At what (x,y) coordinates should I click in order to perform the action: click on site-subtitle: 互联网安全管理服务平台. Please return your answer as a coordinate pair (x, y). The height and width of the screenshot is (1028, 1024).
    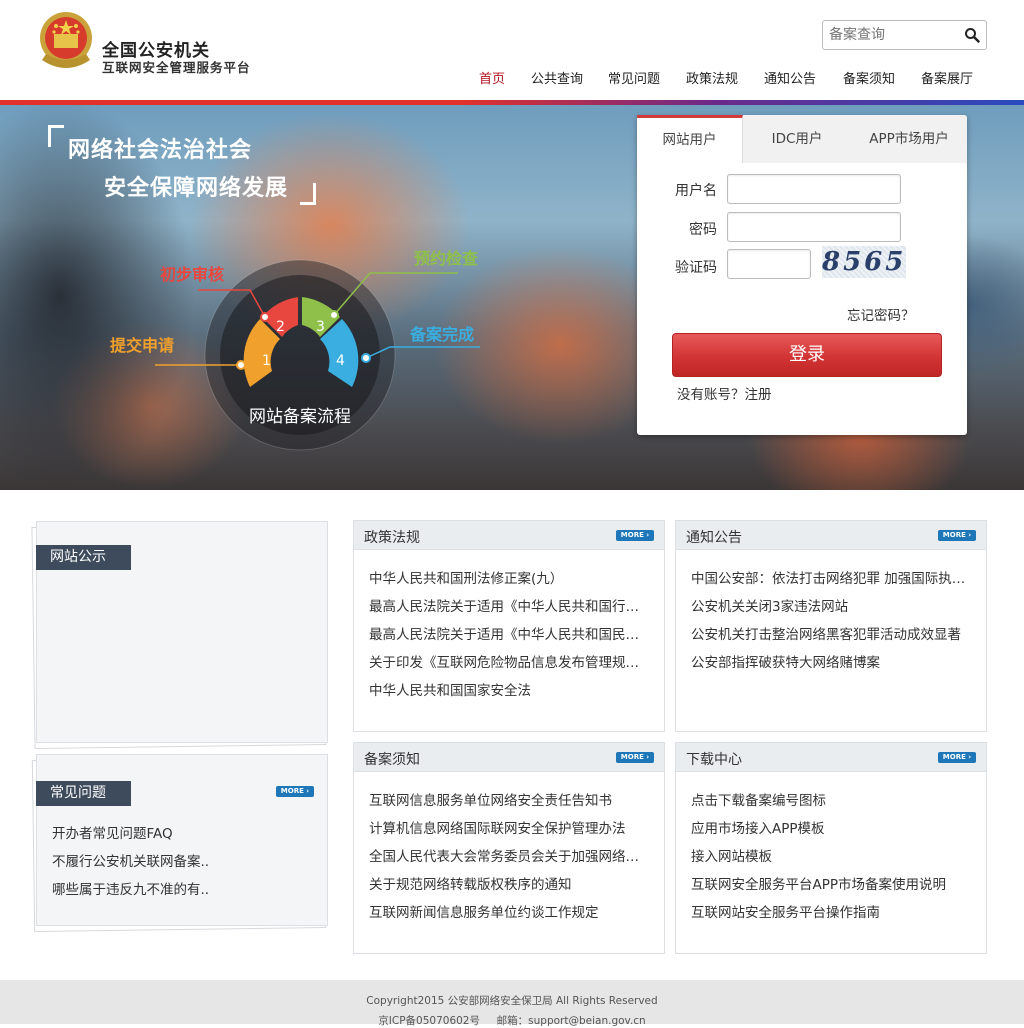
    Looking at the image, I should click on (176, 67).